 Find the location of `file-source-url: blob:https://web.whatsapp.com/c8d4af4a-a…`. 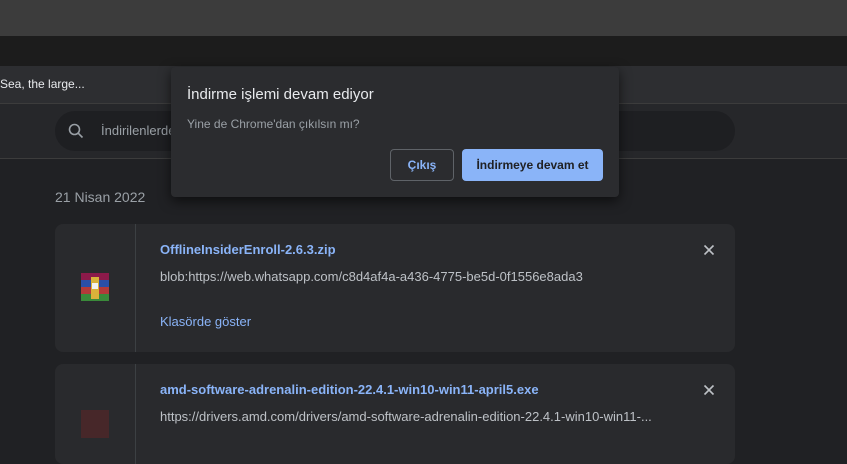

file-source-url: blob:https://web.whatsapp.com/c8d4af4a-a… is located at coordinates (371, 276).